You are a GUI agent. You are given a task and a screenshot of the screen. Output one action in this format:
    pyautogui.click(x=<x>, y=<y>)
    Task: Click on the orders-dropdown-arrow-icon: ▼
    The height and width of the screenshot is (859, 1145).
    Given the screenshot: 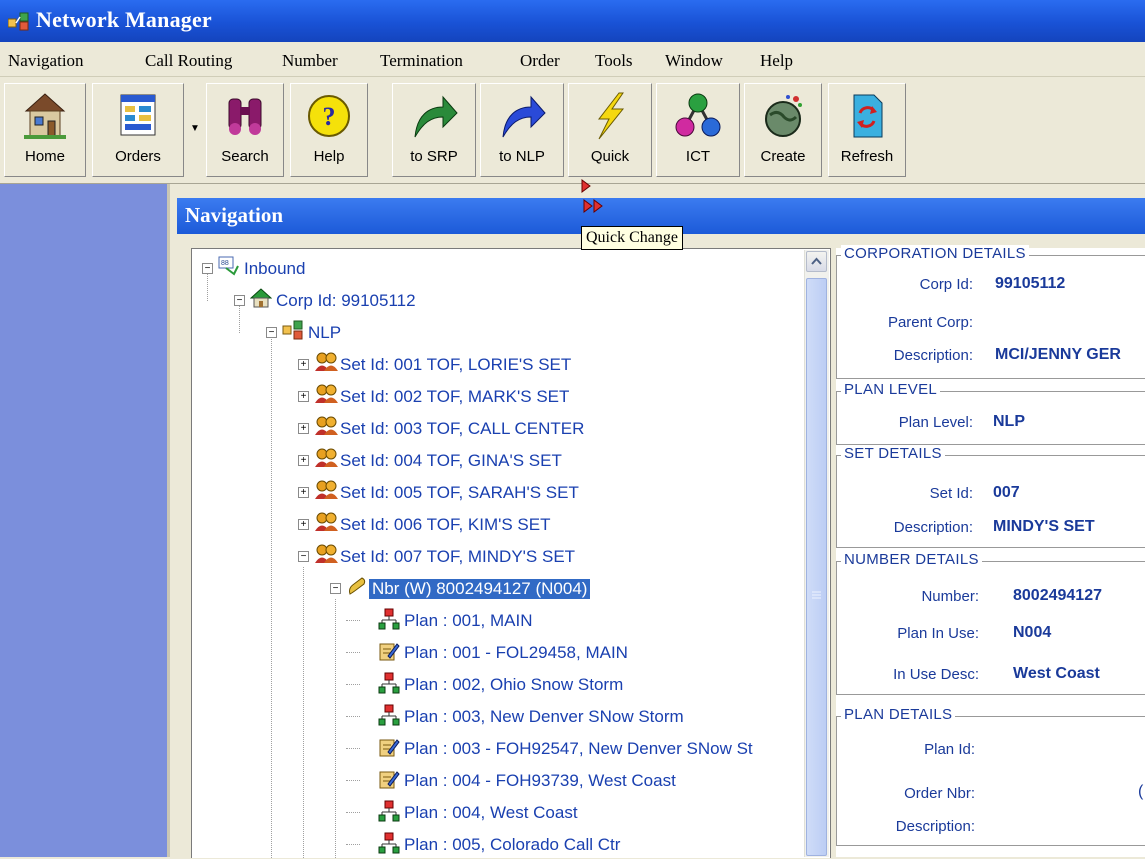 What is the action you would take?
    pyautogui.click(x=195, y=128)
    